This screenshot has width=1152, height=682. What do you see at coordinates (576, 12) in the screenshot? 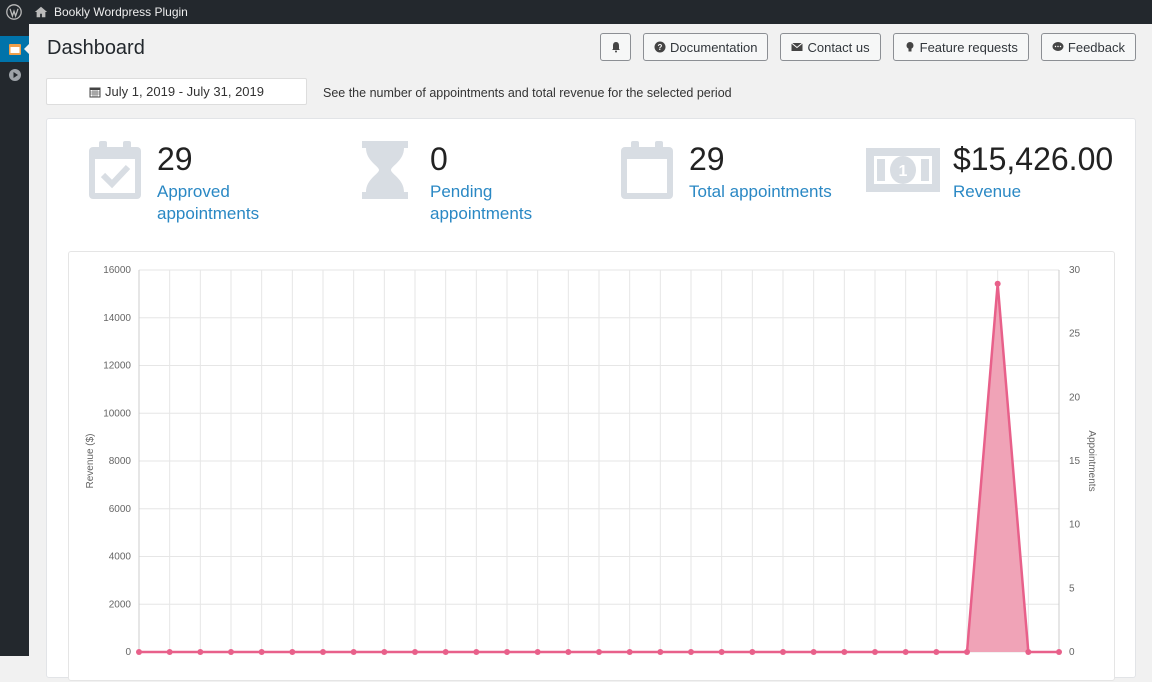
I see `admin-bar: Bookly Wordpress Plugin` at bounding box center [576, 12].